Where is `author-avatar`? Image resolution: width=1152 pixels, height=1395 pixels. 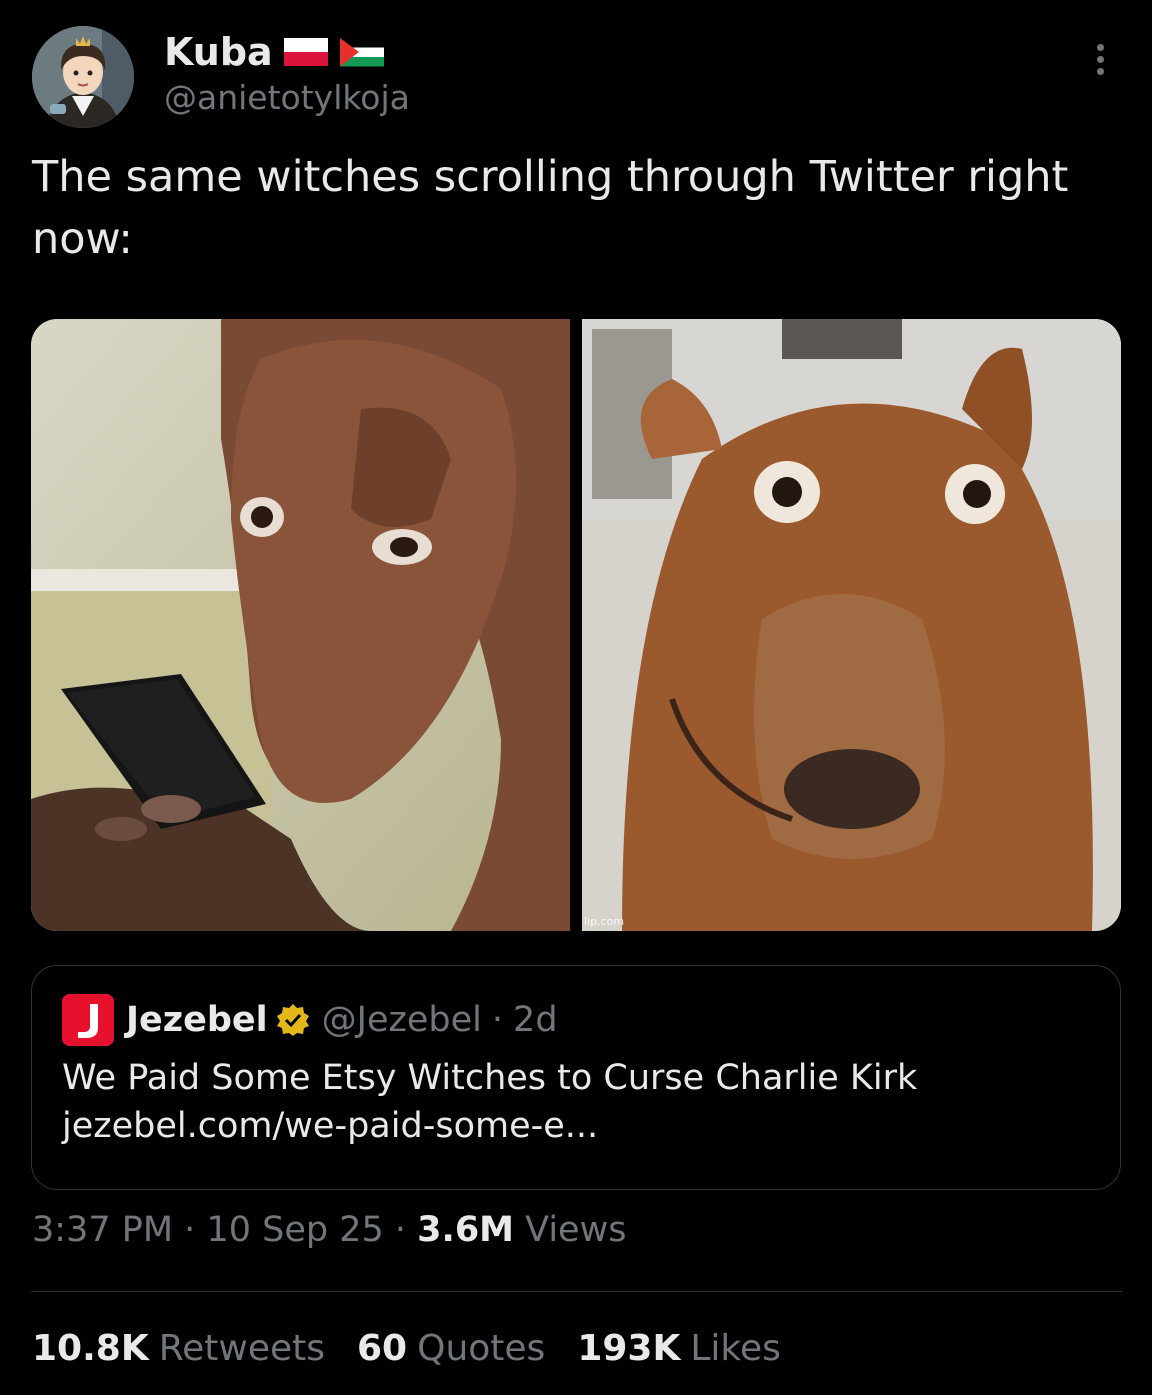
author-avatar is located at coordinates (83, 77).